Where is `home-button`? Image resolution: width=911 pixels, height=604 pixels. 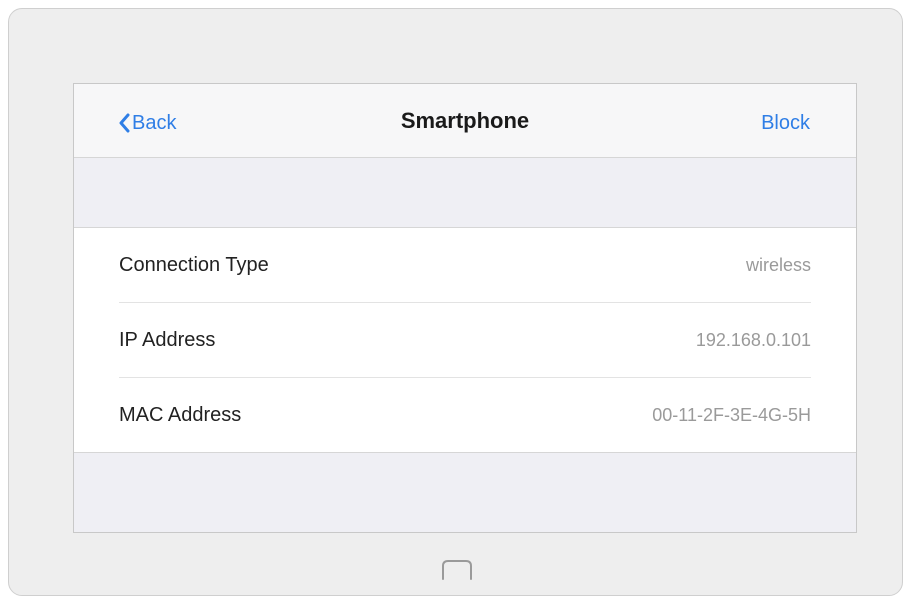 home-button is located at coordinates (457, 569).